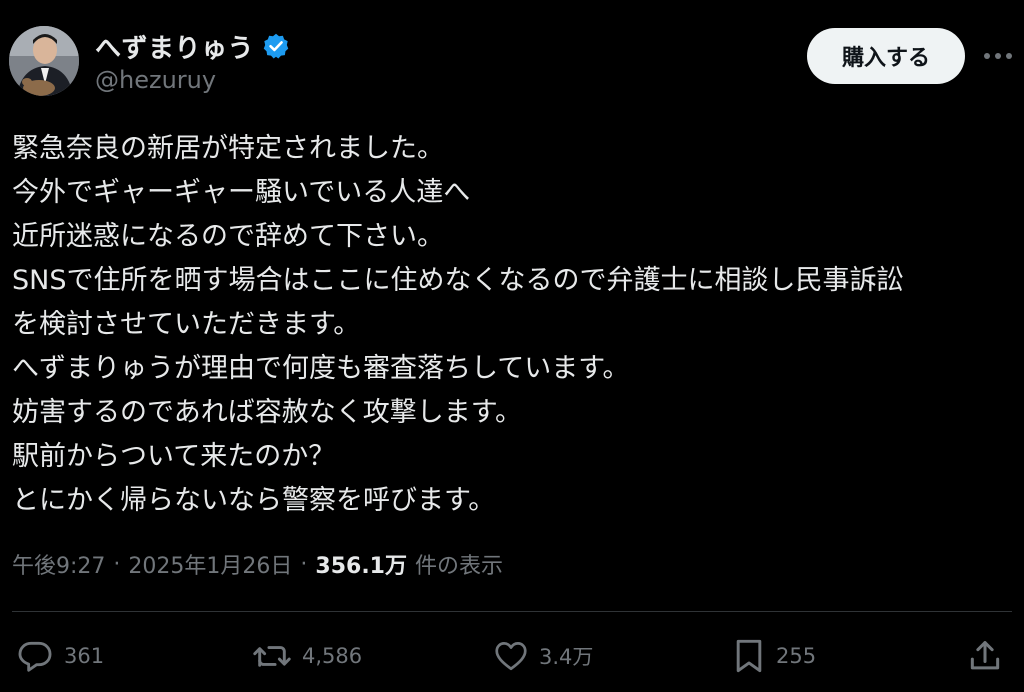 This screenshot has height=692, width=1024. I want to click on repost-button: 4,586, so click(307, 656).